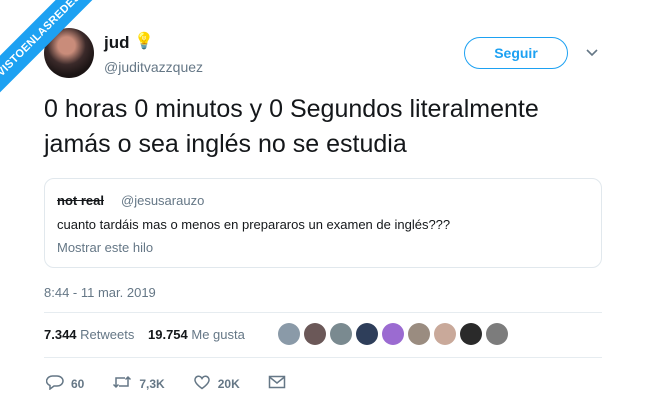  Describe the element at coordinates (153, 67) in the screenshot. I see `author-handle: @juditvazzquez` at that location.